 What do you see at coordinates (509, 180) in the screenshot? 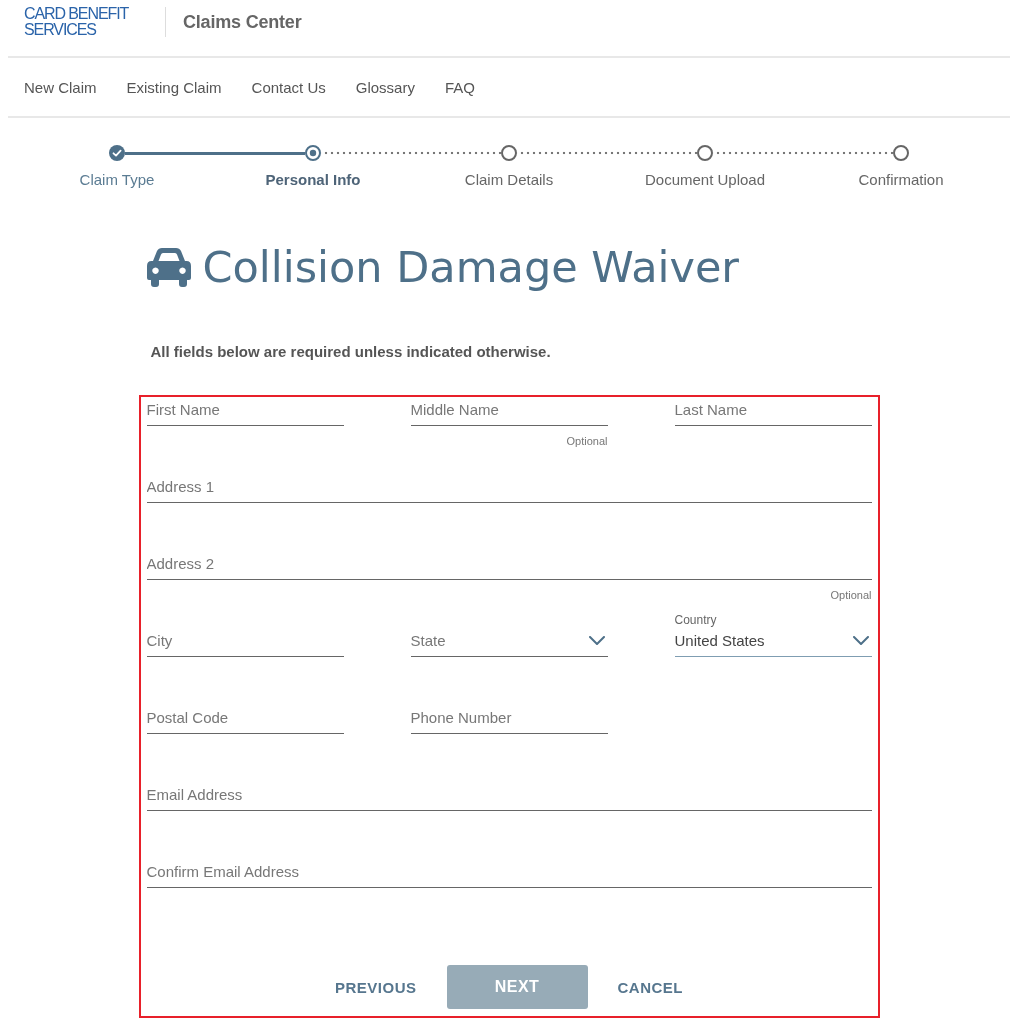
I see `step-label: Claim Details` at bounding box center [509, 180].